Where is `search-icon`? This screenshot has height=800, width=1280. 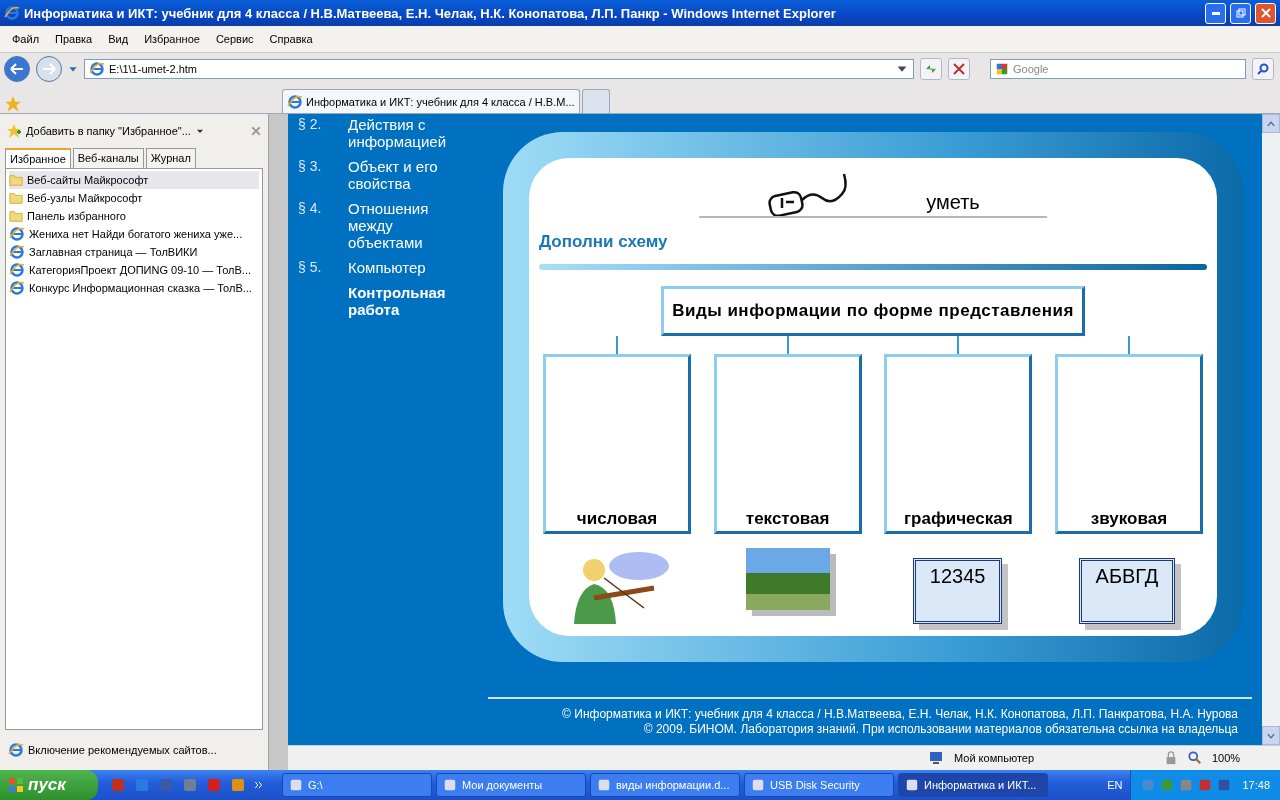 search-icon is located at coordinates (1263, 69).